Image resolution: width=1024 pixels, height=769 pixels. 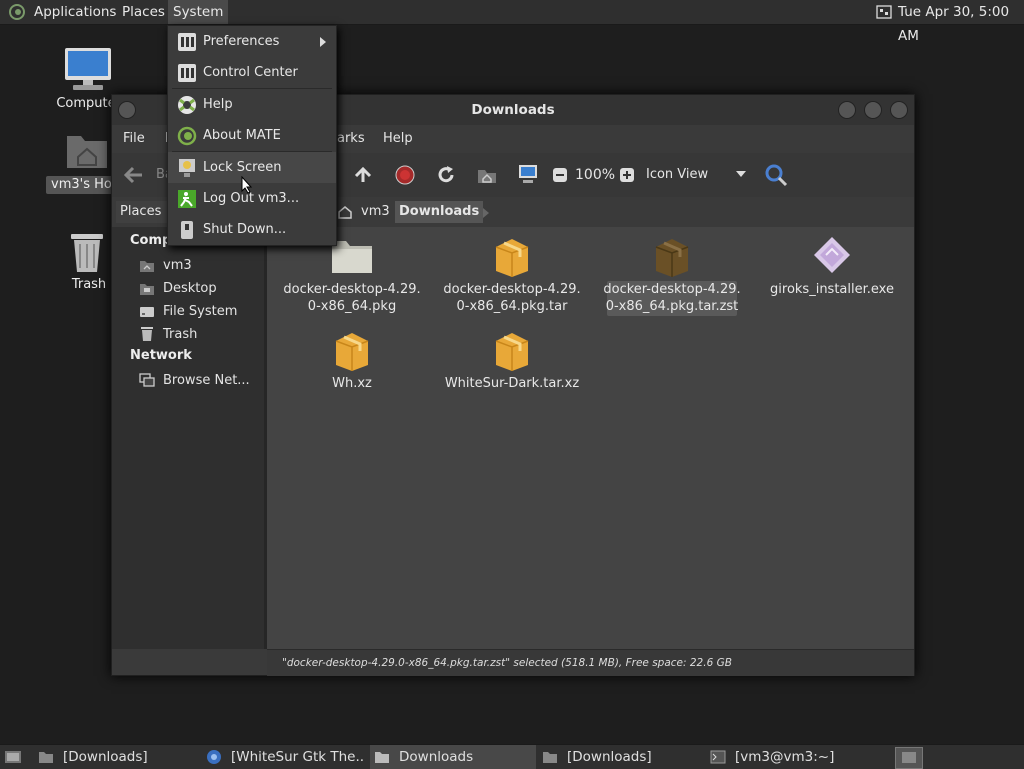 I want to click on menu-item-help: Help, so click(x=252, y=104).